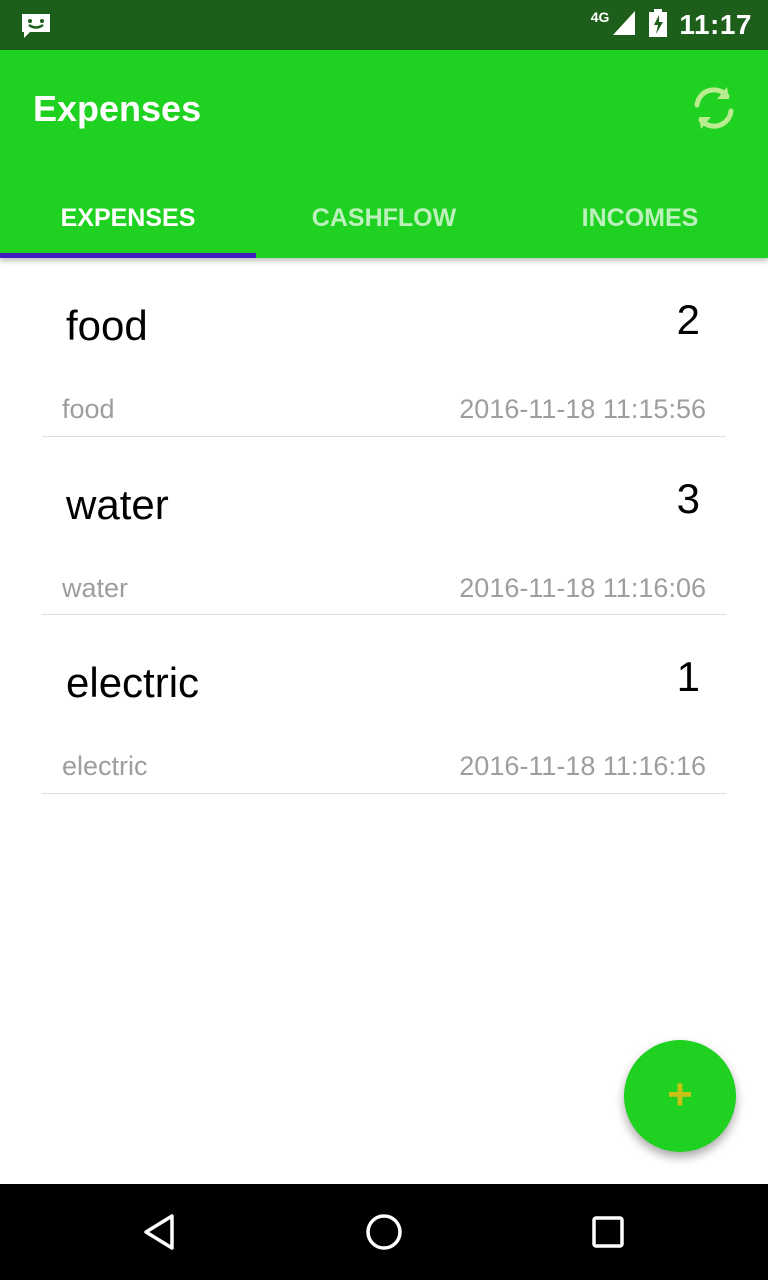  I want to click on expense-category: water, so click(95, 587).